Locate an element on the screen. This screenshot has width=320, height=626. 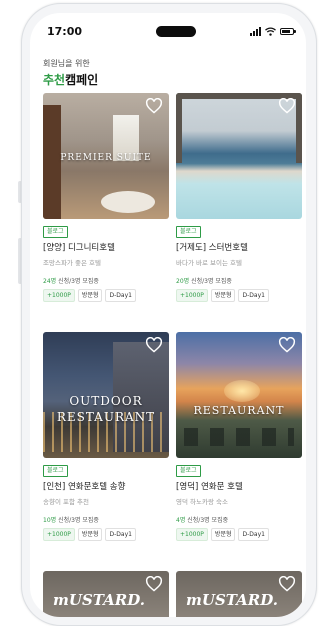
table-shape is located at coordinates (128, 202).